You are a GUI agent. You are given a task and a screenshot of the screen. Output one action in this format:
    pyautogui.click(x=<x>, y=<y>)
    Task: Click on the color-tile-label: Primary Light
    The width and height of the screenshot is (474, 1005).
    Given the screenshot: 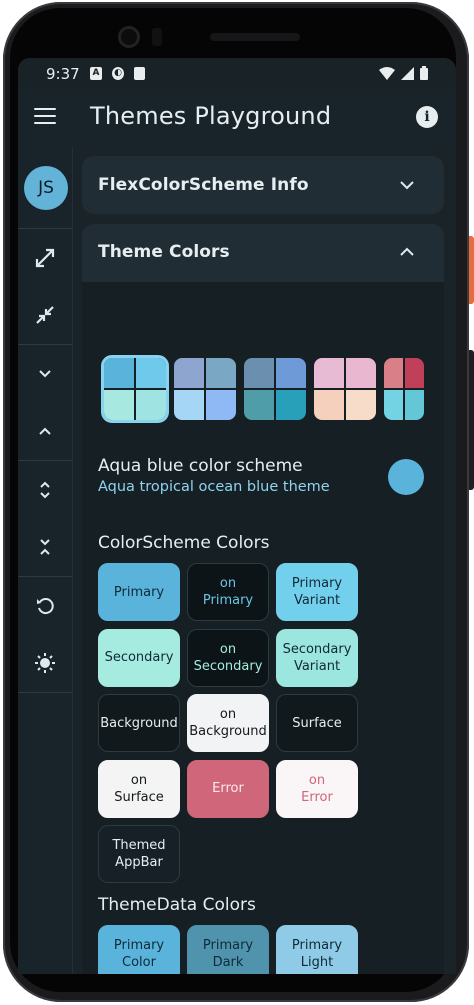 What is the action you would take?
    pyautogui.click(x=317, y=954)
    